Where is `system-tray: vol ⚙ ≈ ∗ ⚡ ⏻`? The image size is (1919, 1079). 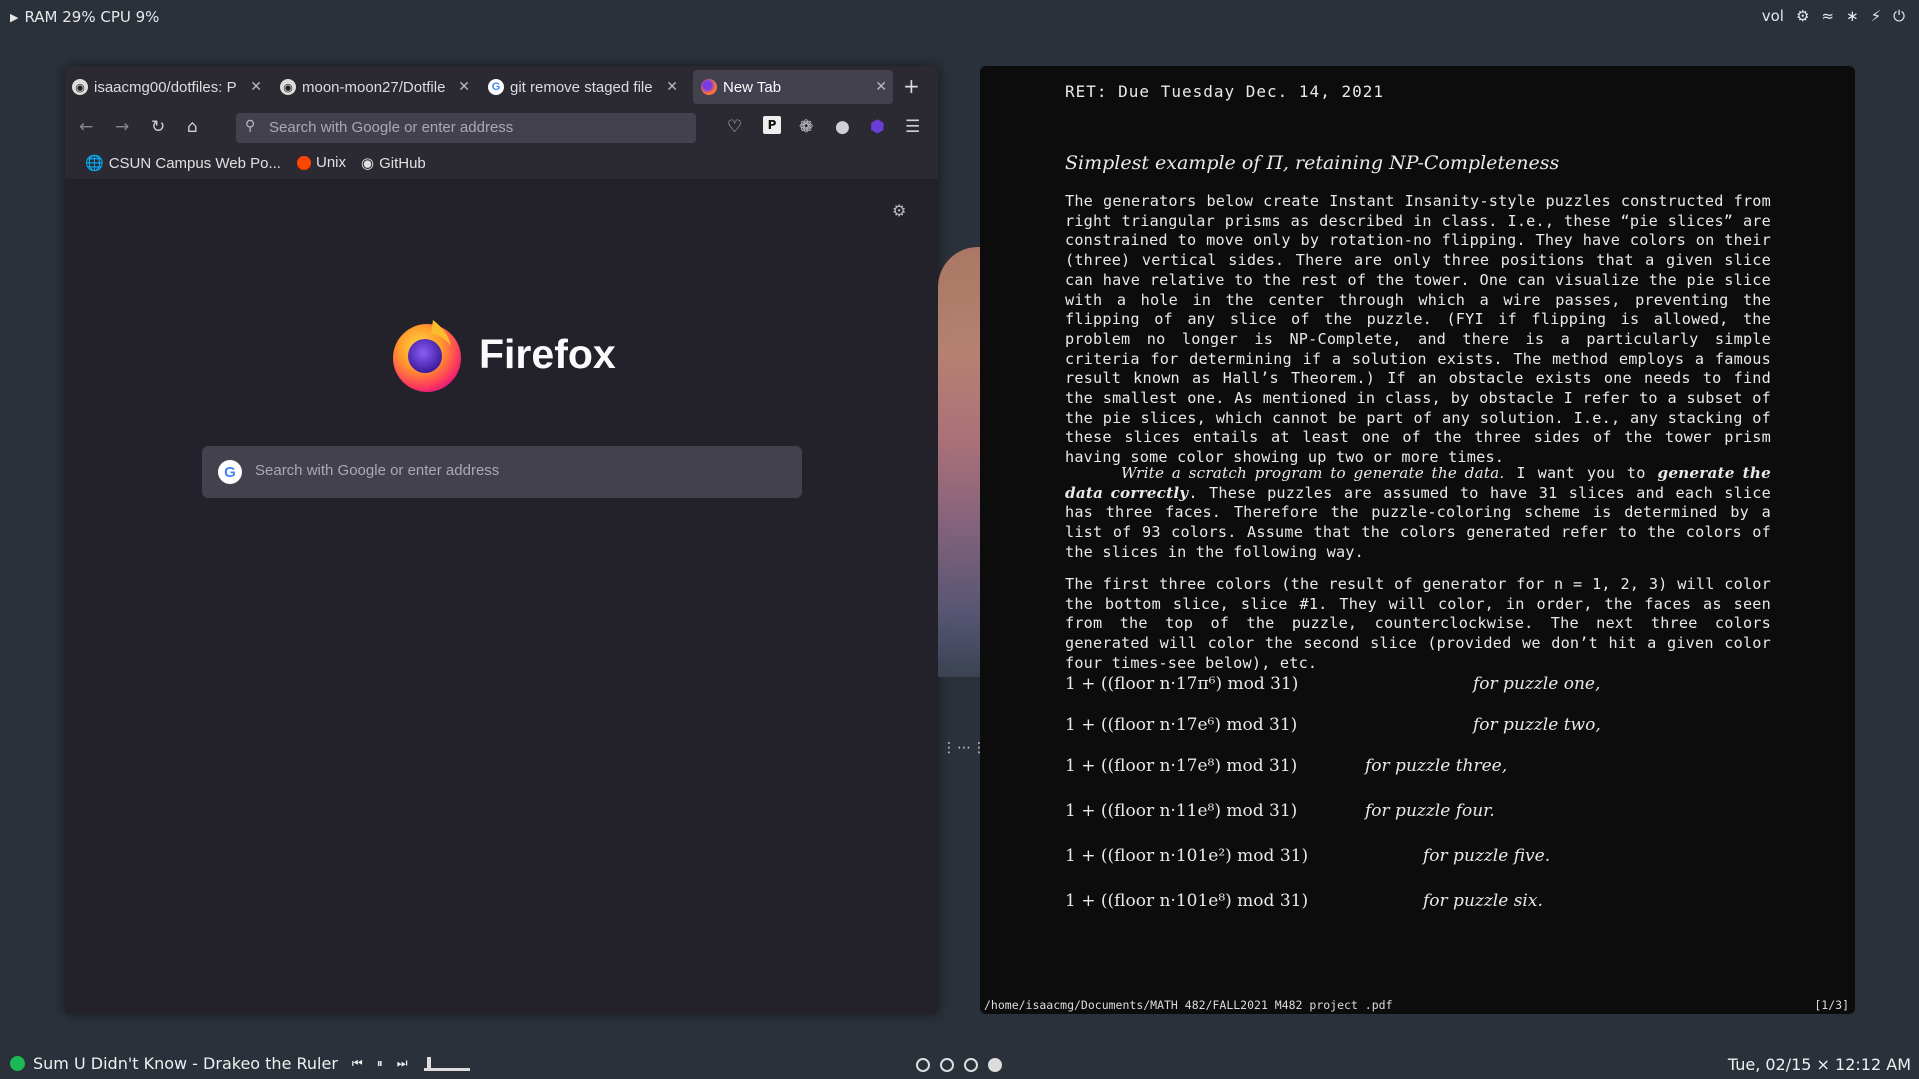
system-tray: vol ⚙ ≈ ∗ ⚡ ⏻ is located at coordinates (1833, 16).